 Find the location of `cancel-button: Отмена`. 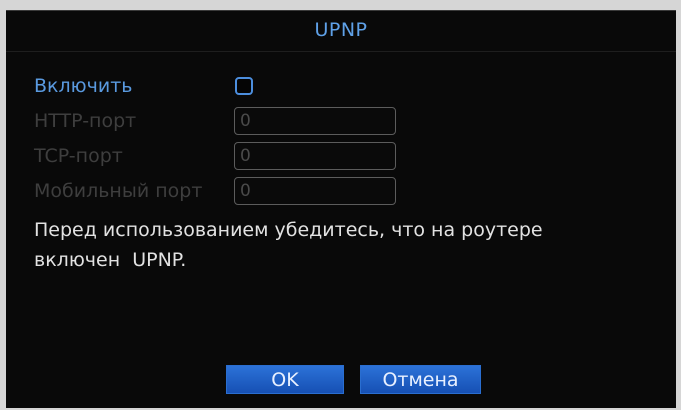

cancel-button: Отмена is located at coordinates (420, 379).